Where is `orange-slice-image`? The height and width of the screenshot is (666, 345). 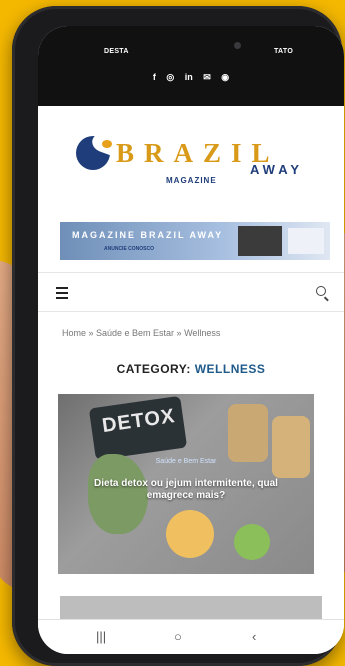
orange-slice-image is located at coordinates (190, 534).